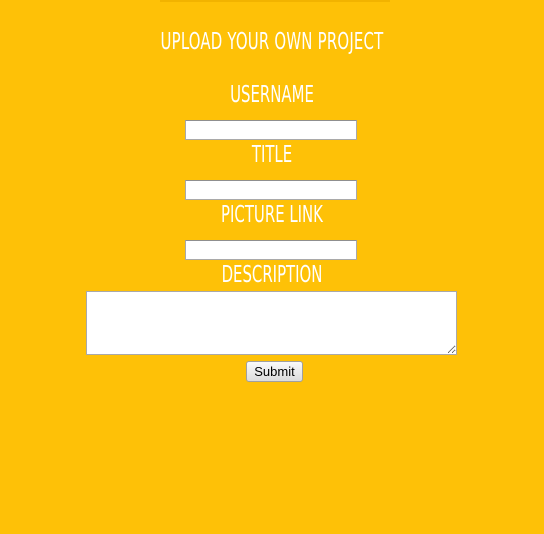 This screenshot has width=544, height=534. I want to click on title-label: Title, so click(272, 155).